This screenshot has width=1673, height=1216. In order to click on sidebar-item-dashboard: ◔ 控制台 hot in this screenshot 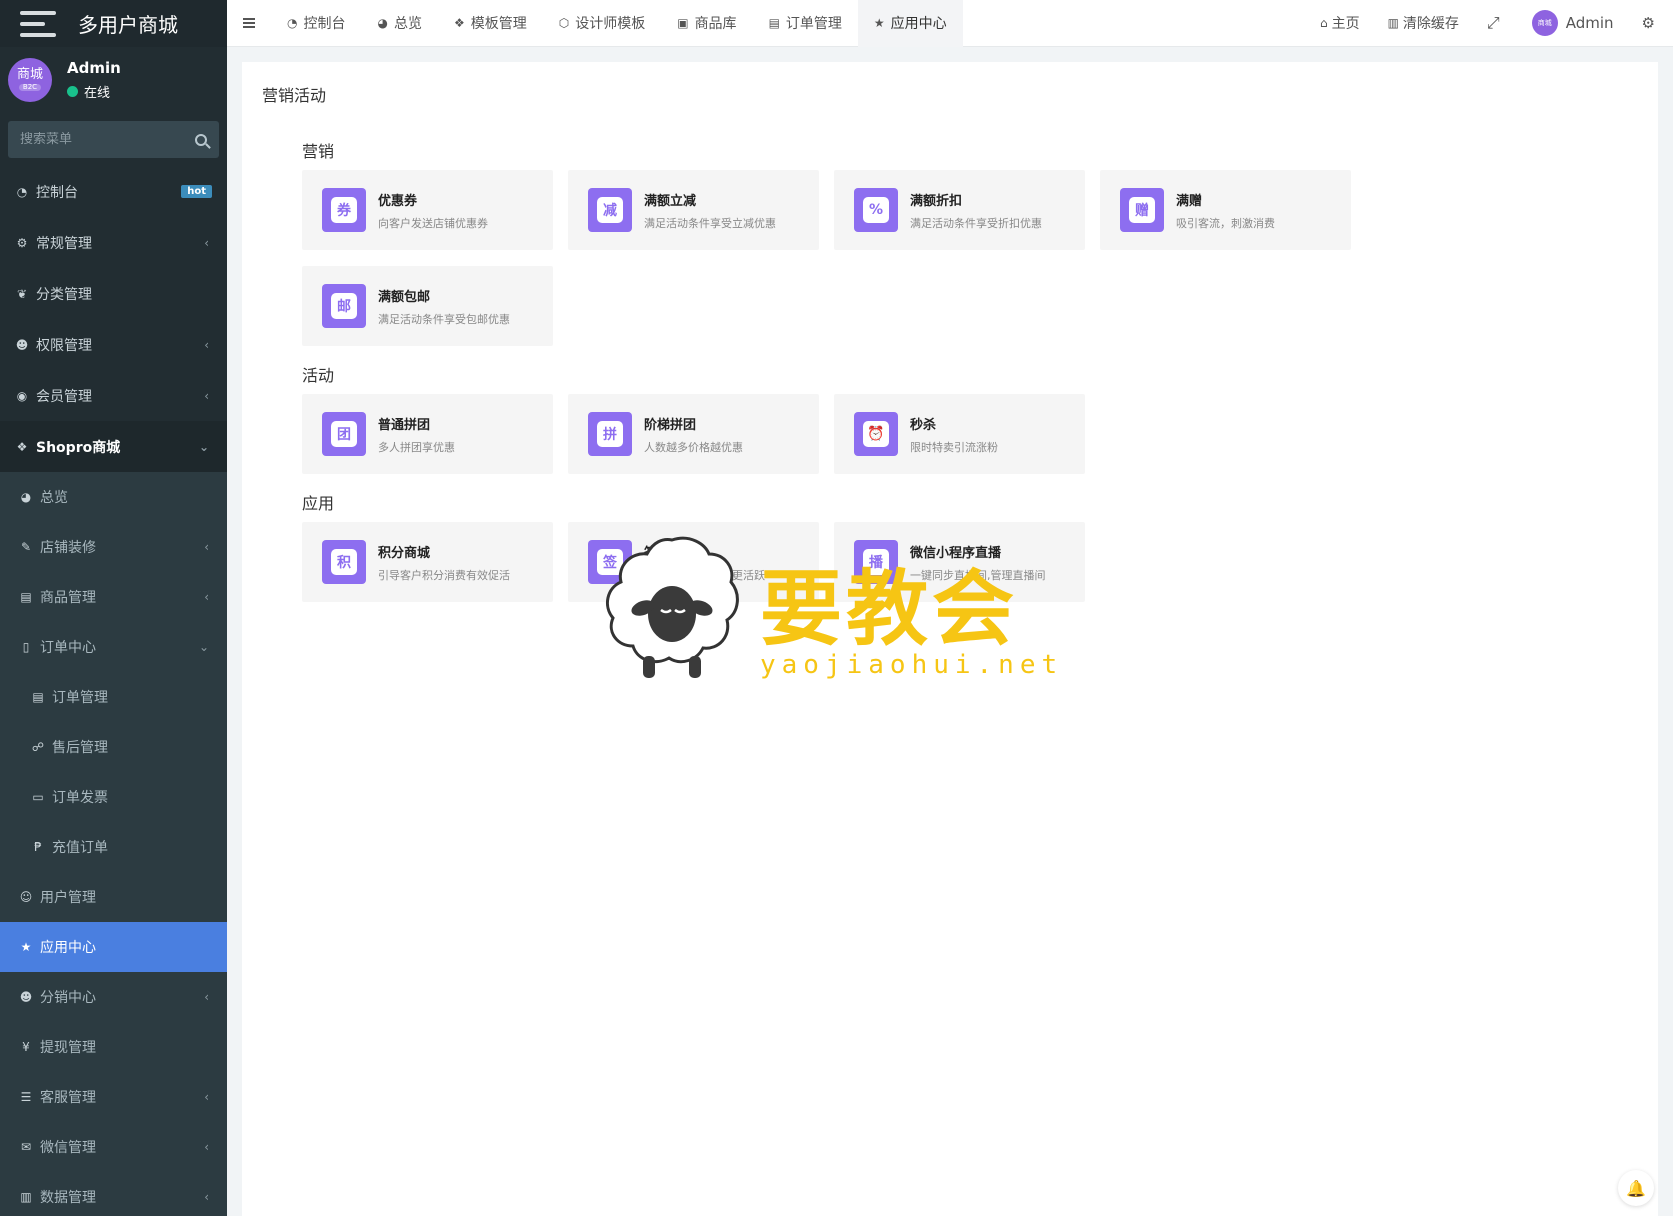, I will do `click(113, 191)`.